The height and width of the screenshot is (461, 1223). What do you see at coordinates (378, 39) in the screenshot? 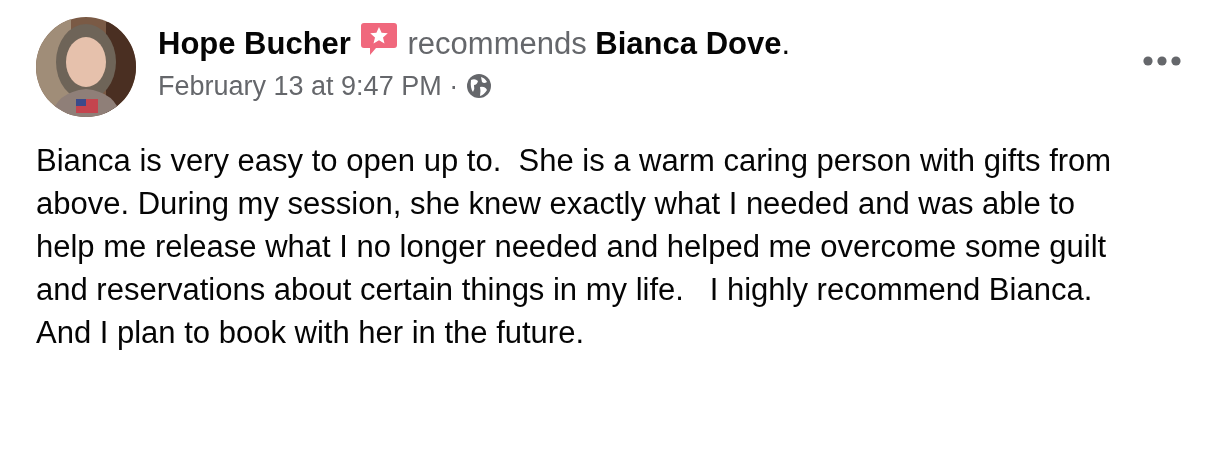
I see `recommendation-star-icon` at bounding box center [378, 39].